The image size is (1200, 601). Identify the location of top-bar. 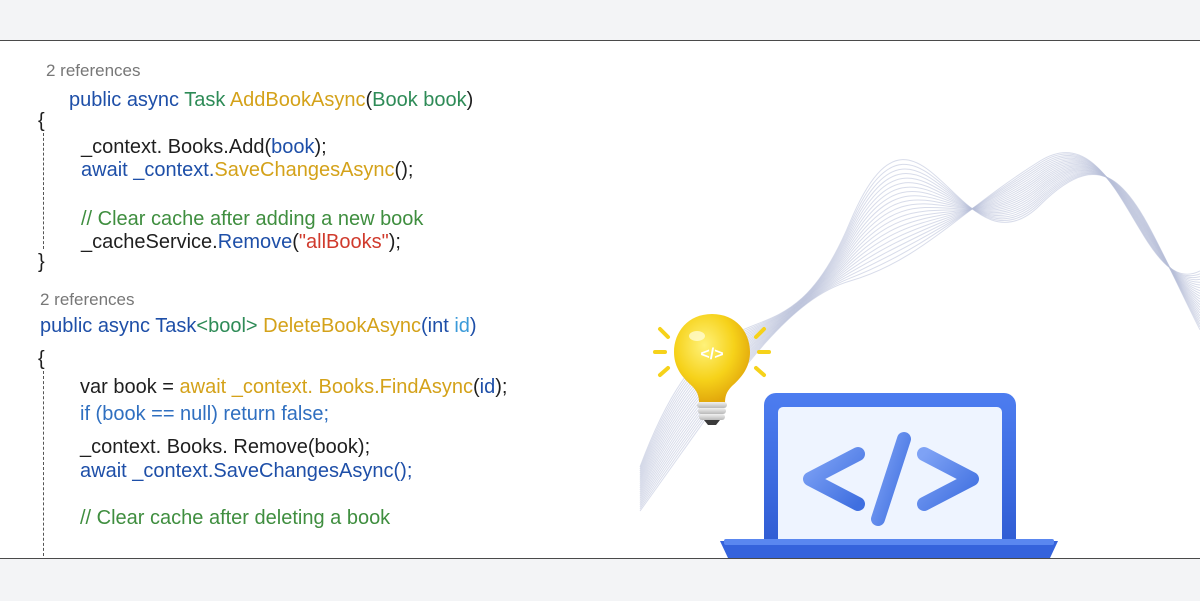
(600, 20).